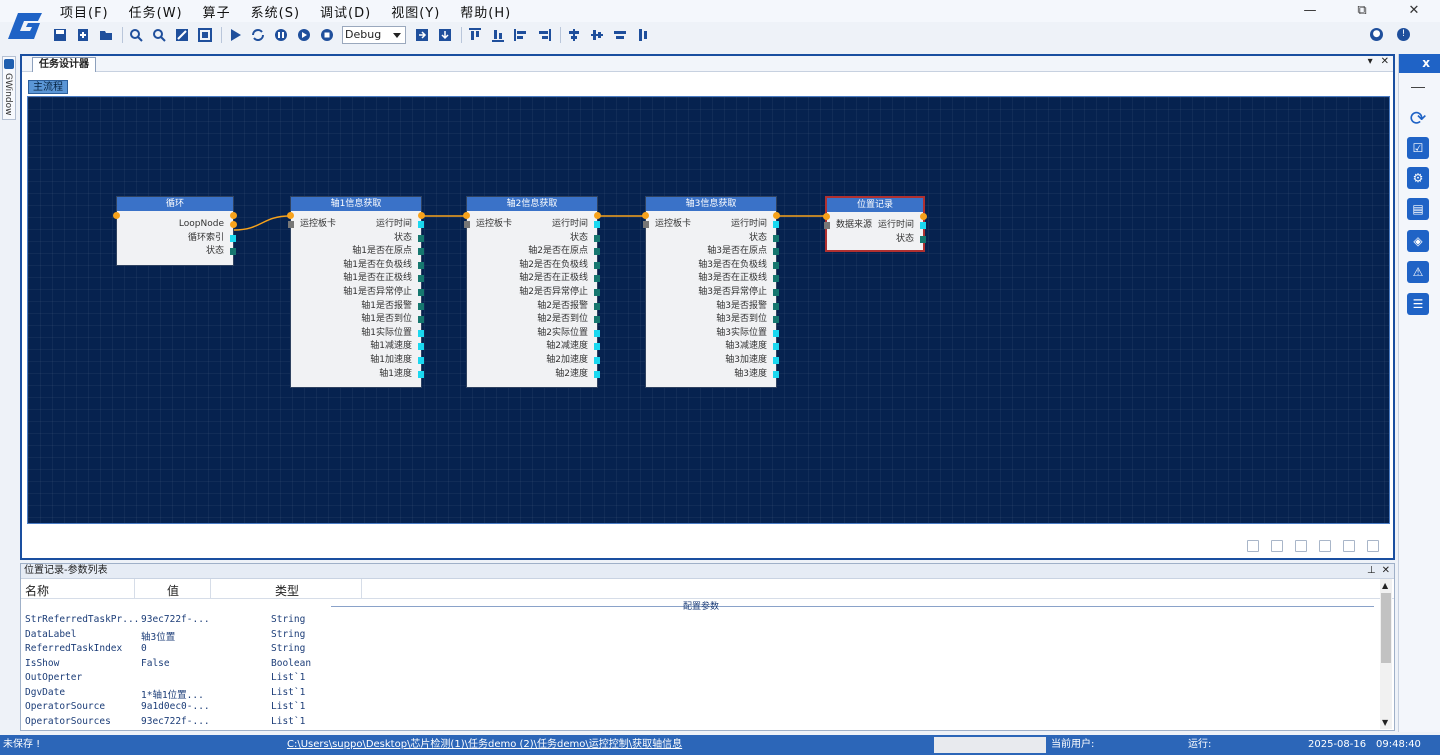 This screenshot has height=755, width=1440. Describe the element at coordinates (1418, 118) in the screenshot. I see `network-icon: ⟳` at that location.